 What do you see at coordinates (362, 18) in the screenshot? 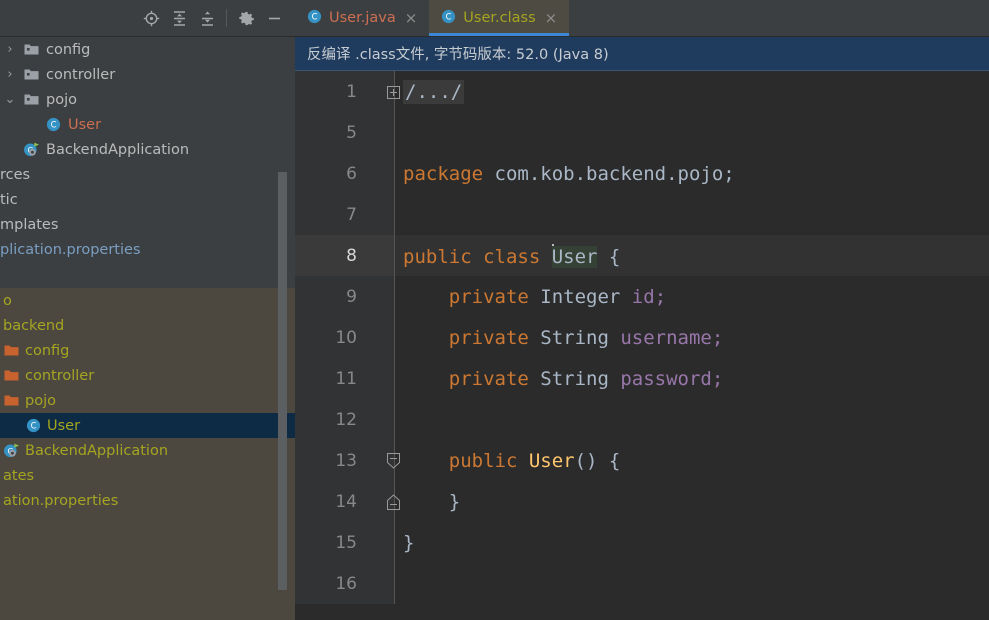
I see `editor-tab-user-java: C User.java ×` at bounding box center [362, 18].